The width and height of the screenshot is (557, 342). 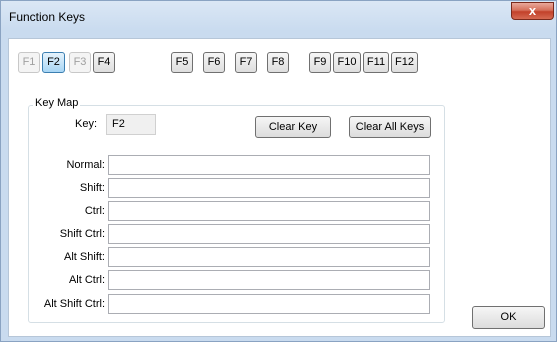 What do you see at coordinates (508, 317) in the screenshot?
I see `ok-button: OK` at bounding box center [508, 317].